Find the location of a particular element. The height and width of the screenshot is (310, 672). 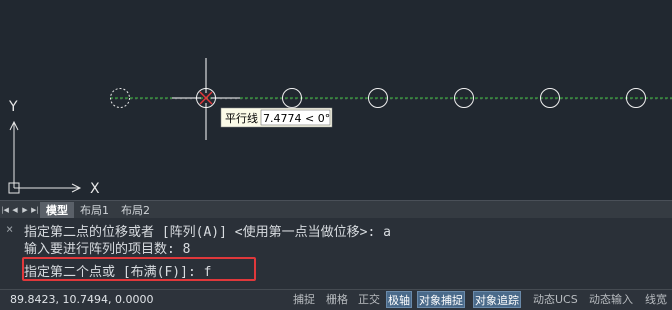

next-tab-icon: ▶ is located at coordinates (25, 209).